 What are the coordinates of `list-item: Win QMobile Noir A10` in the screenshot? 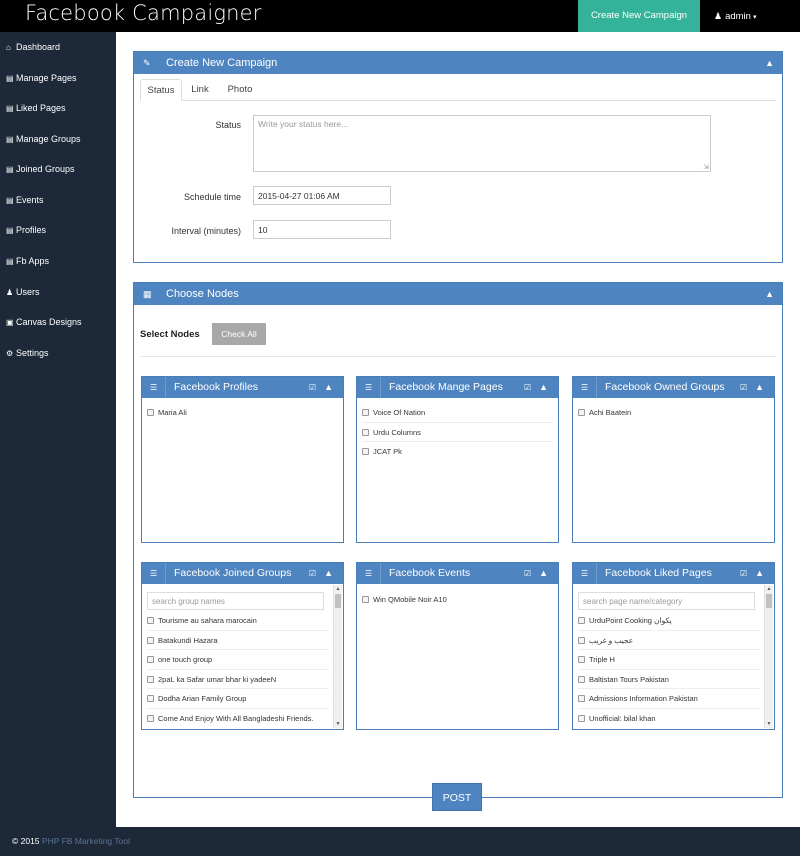 It's located at (457, 600).